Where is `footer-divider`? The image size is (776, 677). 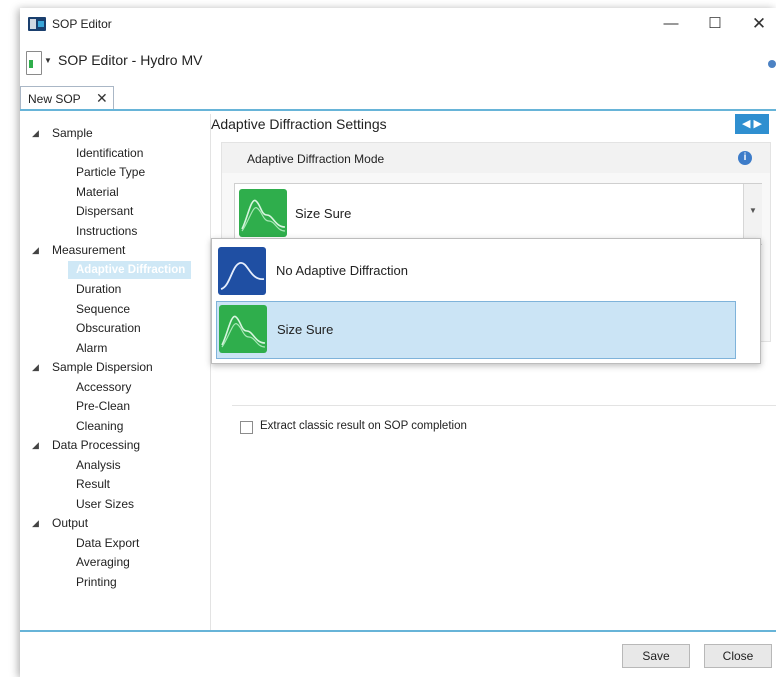 footer-divider is located at coordinates (398, 631).